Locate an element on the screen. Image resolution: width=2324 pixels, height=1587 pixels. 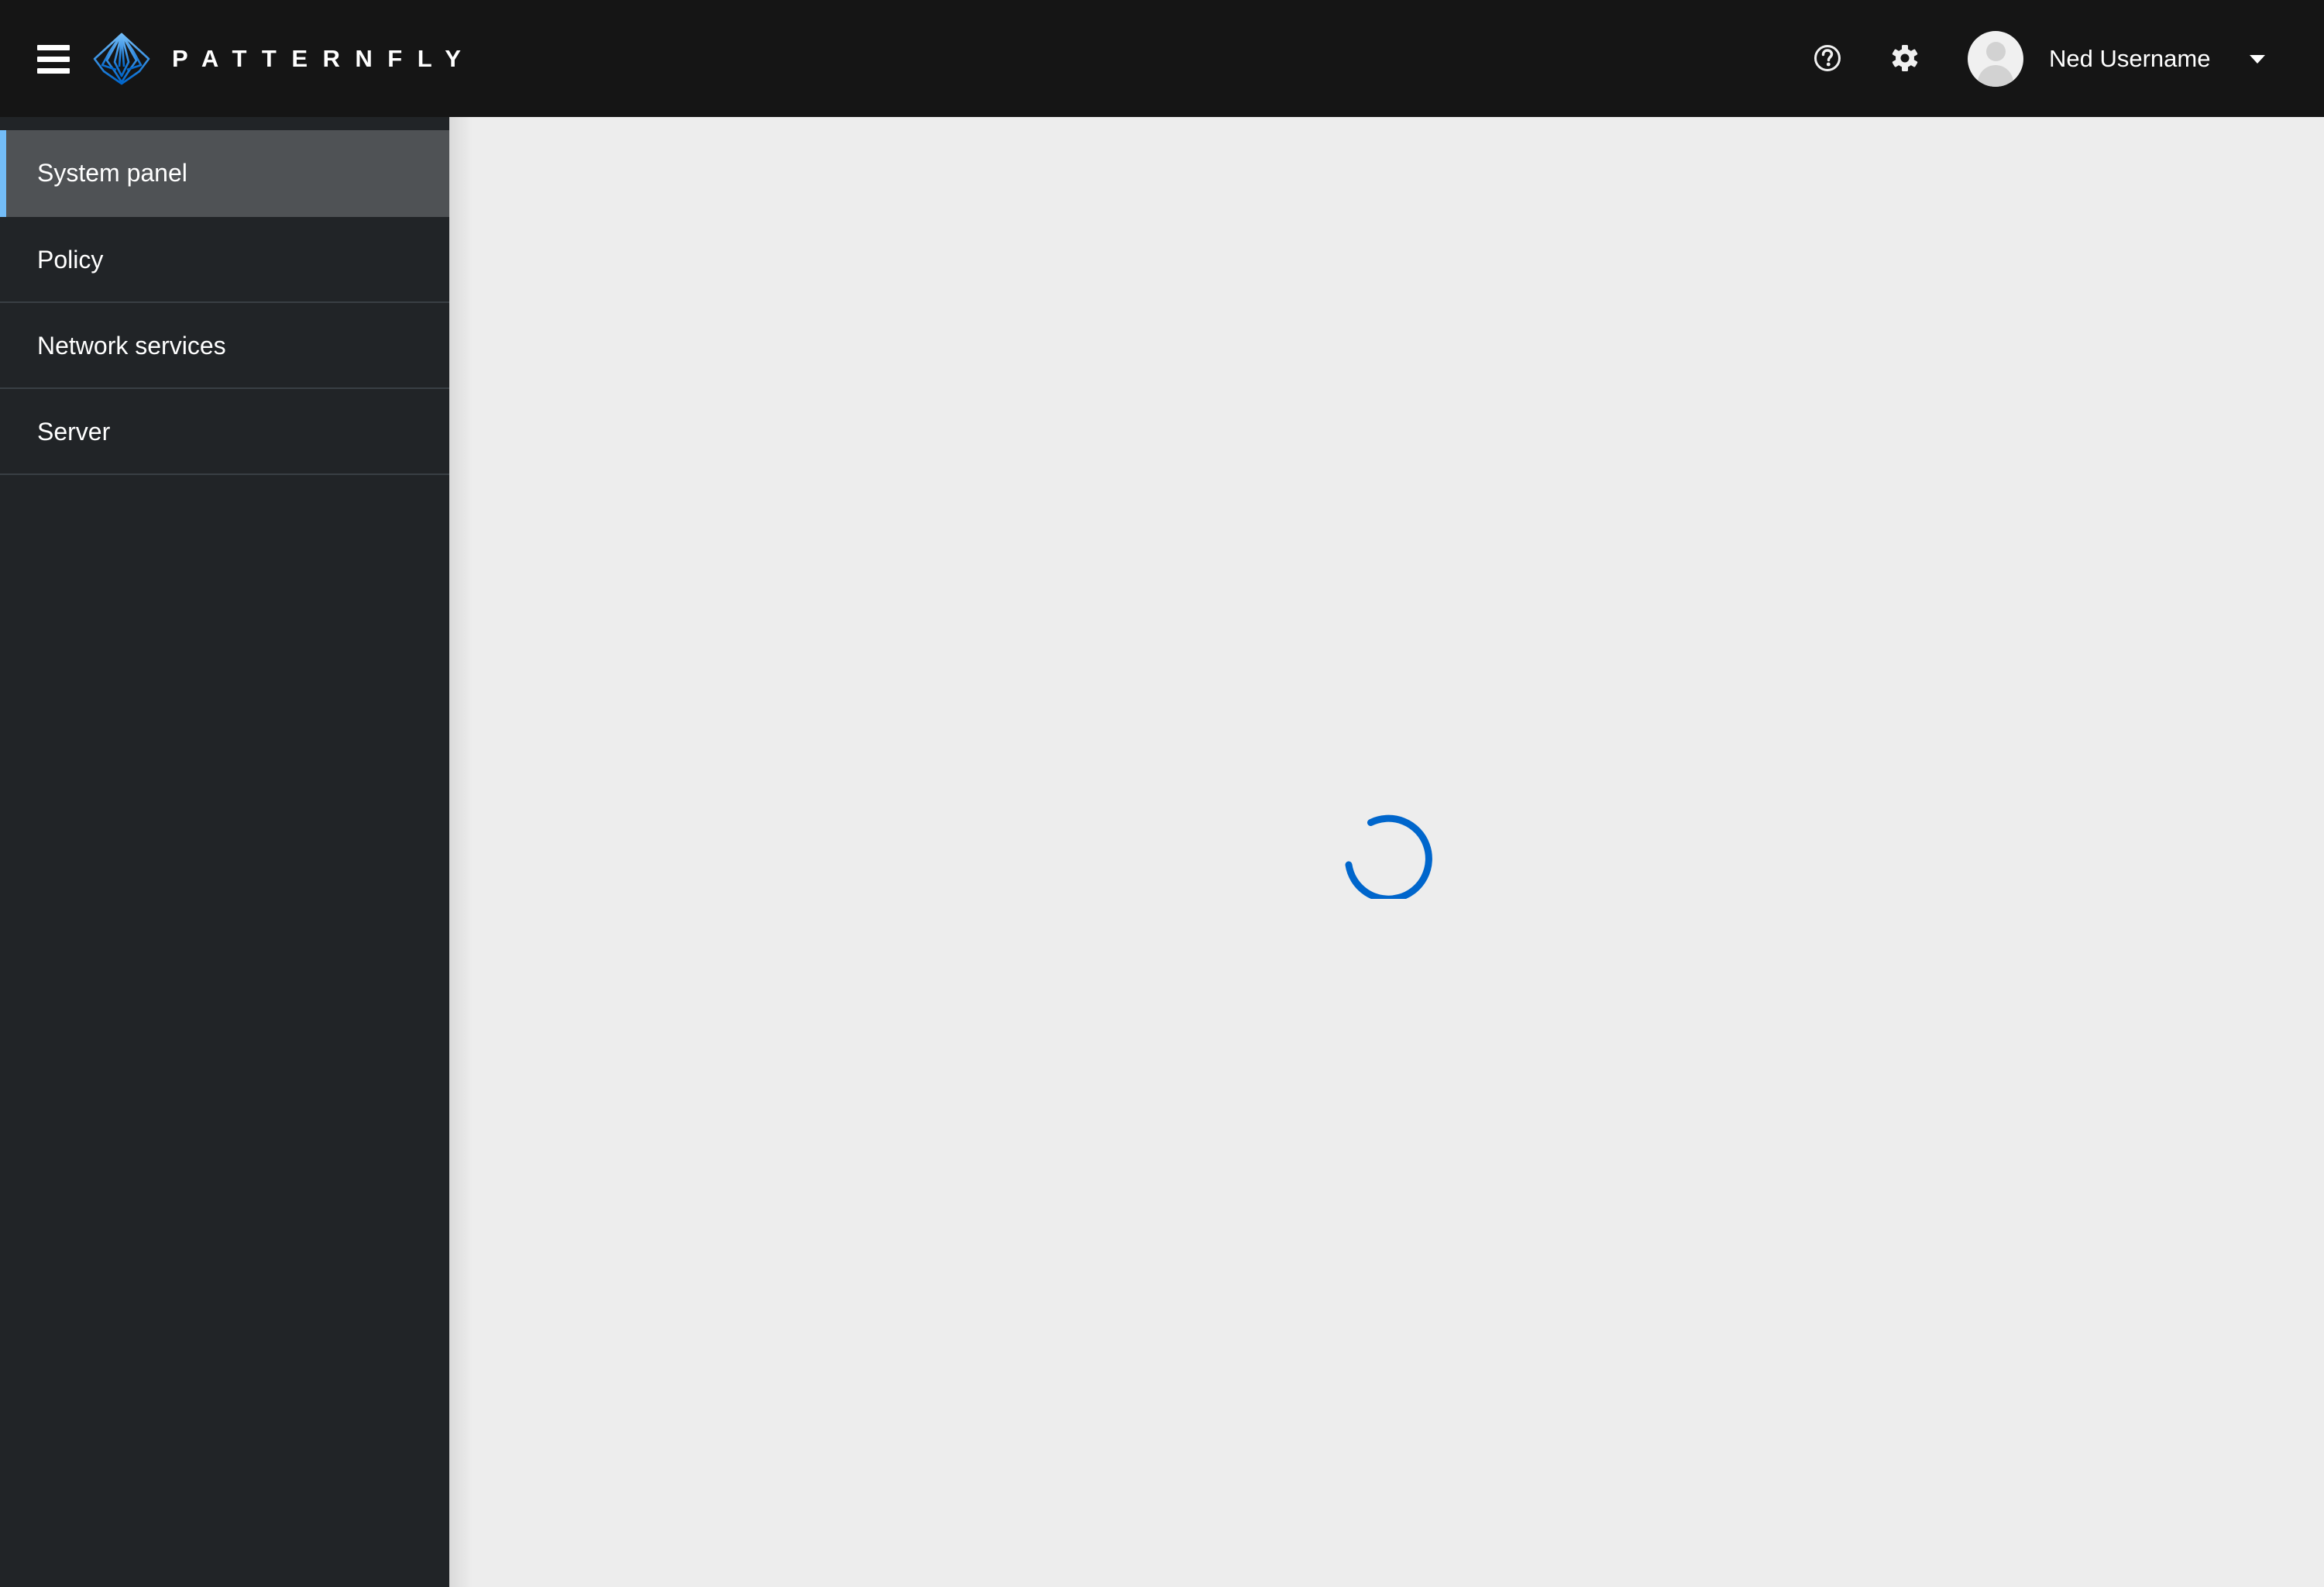
caret-down-icon is located at coordinates (2257, 59).